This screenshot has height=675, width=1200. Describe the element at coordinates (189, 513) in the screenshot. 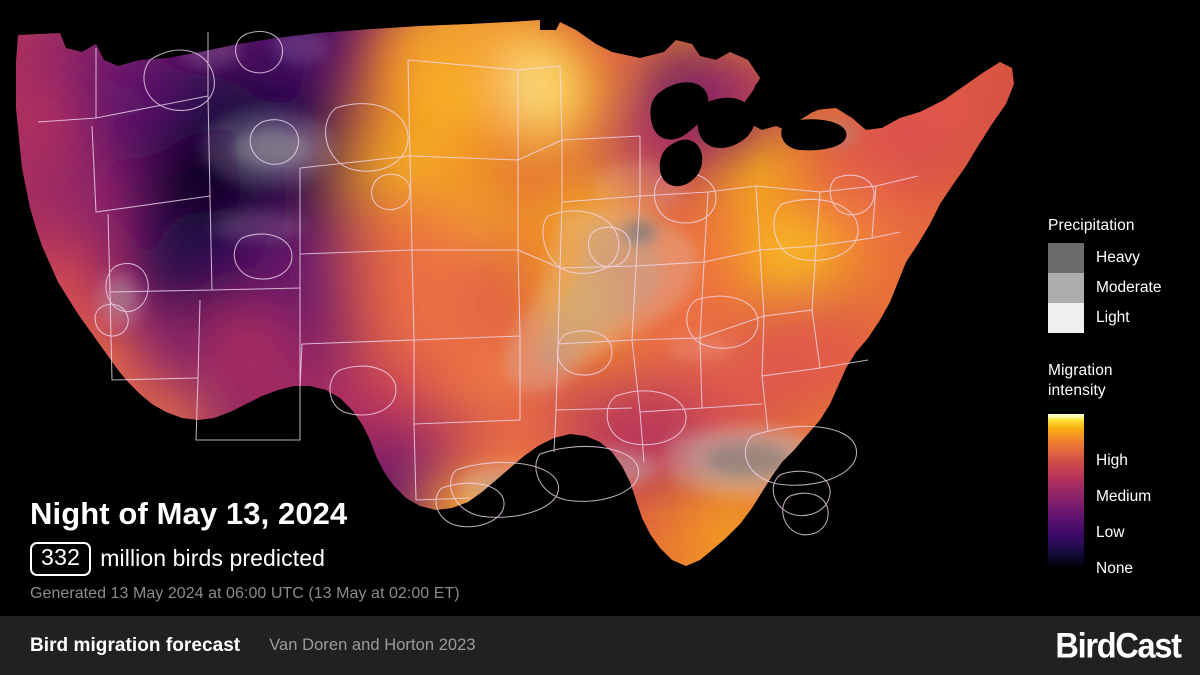

I see `page-title: Night of May 13, 2024` at that location.